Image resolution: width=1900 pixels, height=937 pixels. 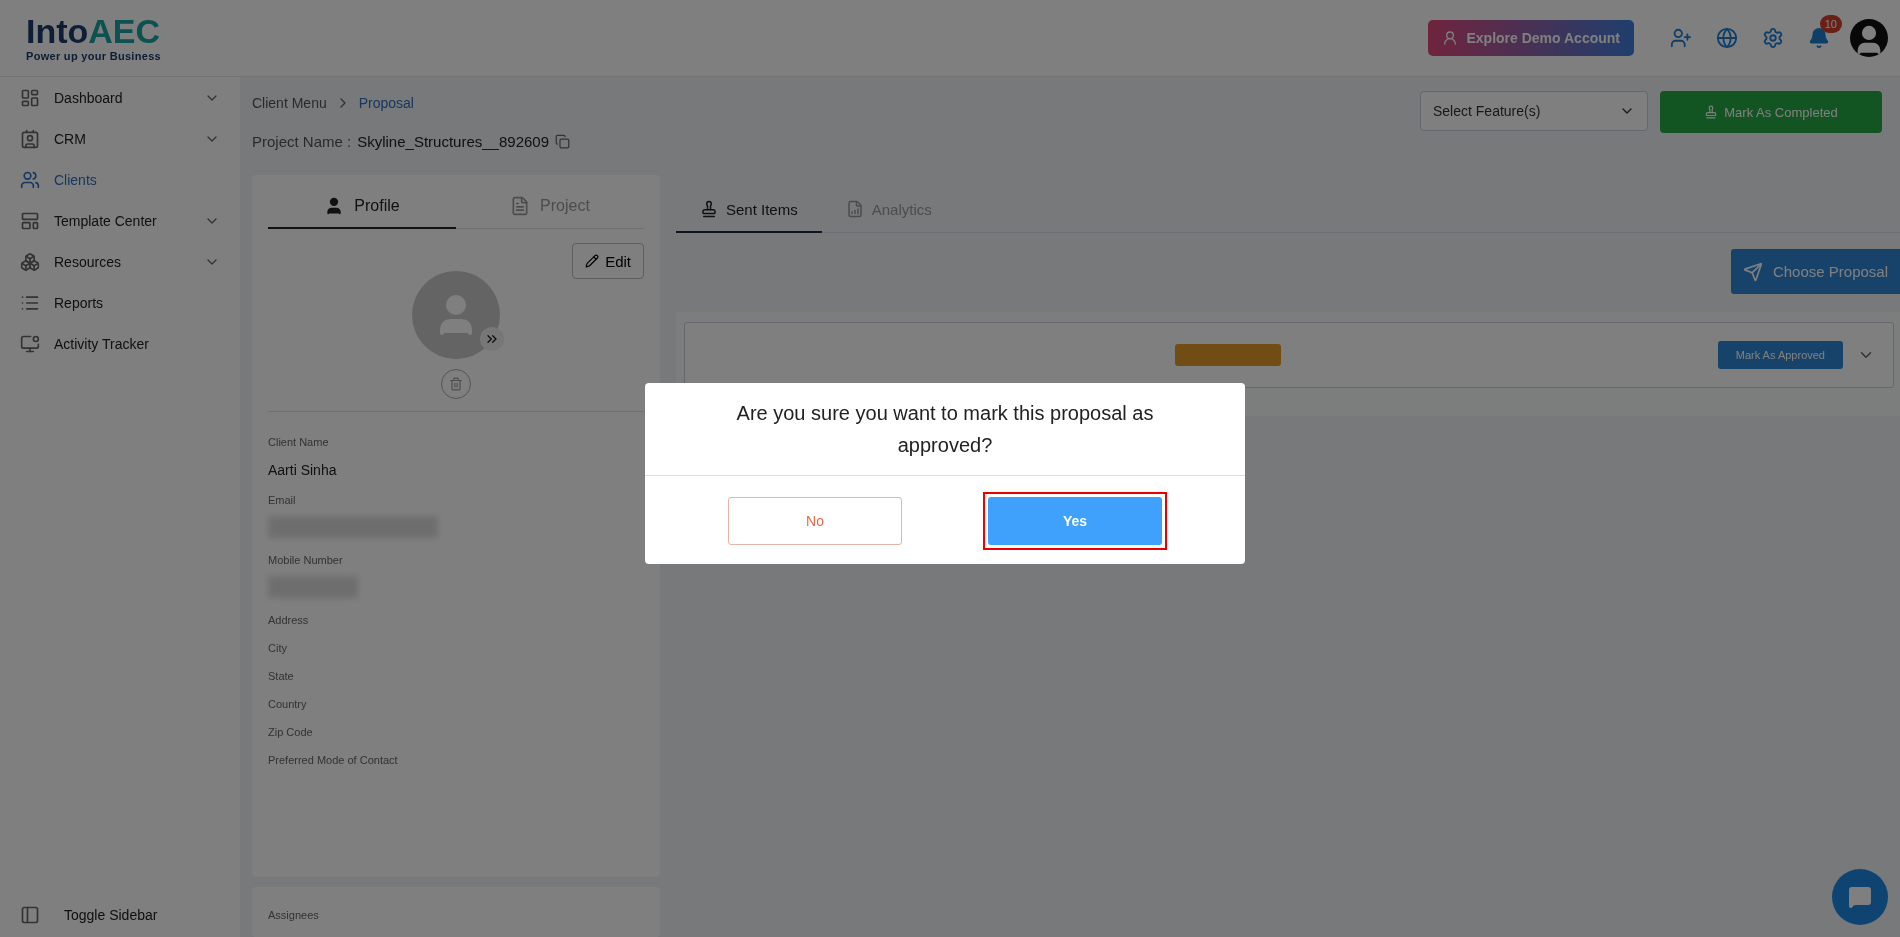 I want to click on field-label: Client Name, so click(x=299, y=442).